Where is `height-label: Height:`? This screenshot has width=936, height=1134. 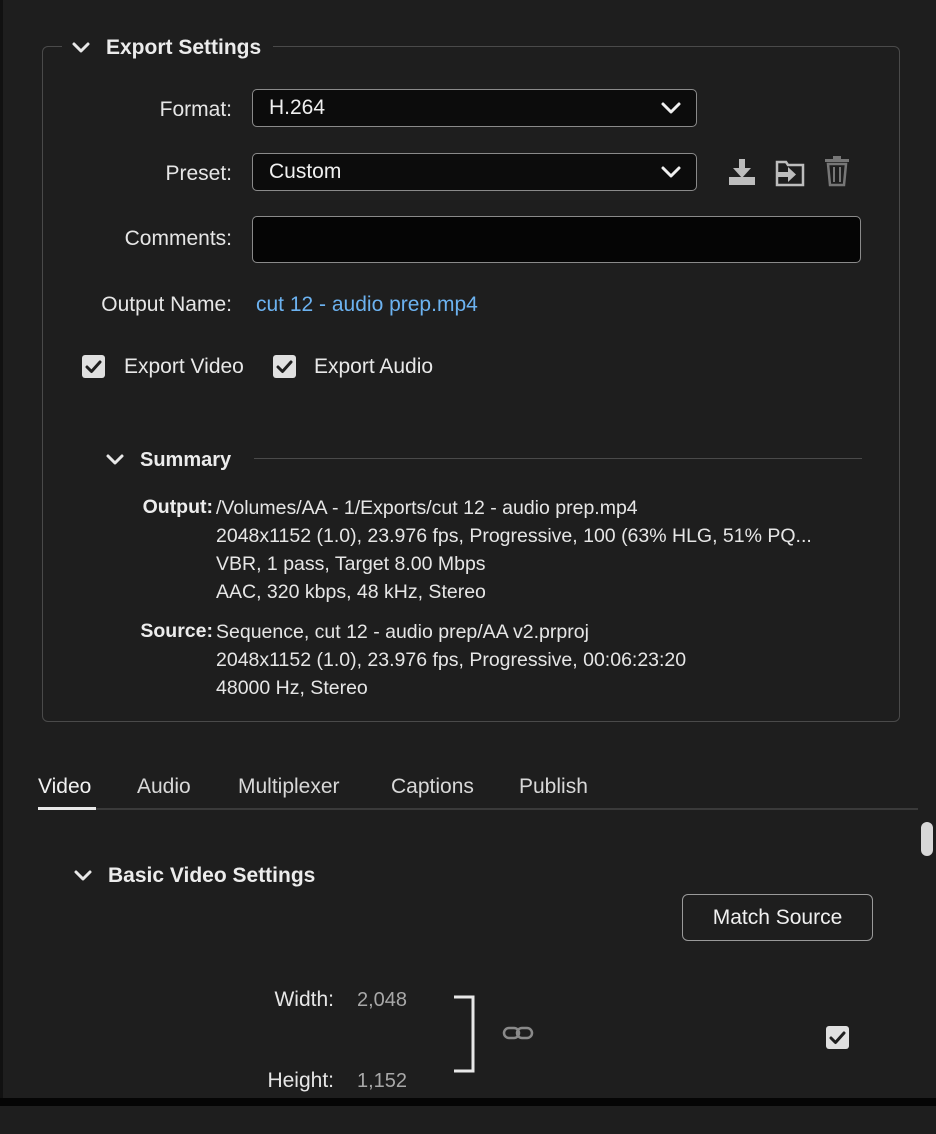 height-label: Height: is located at coordinates (300, 1080).